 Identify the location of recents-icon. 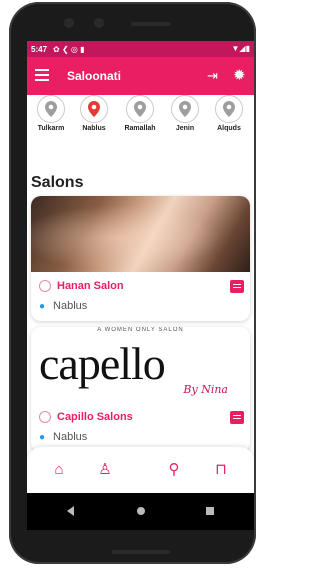
(210, 511).